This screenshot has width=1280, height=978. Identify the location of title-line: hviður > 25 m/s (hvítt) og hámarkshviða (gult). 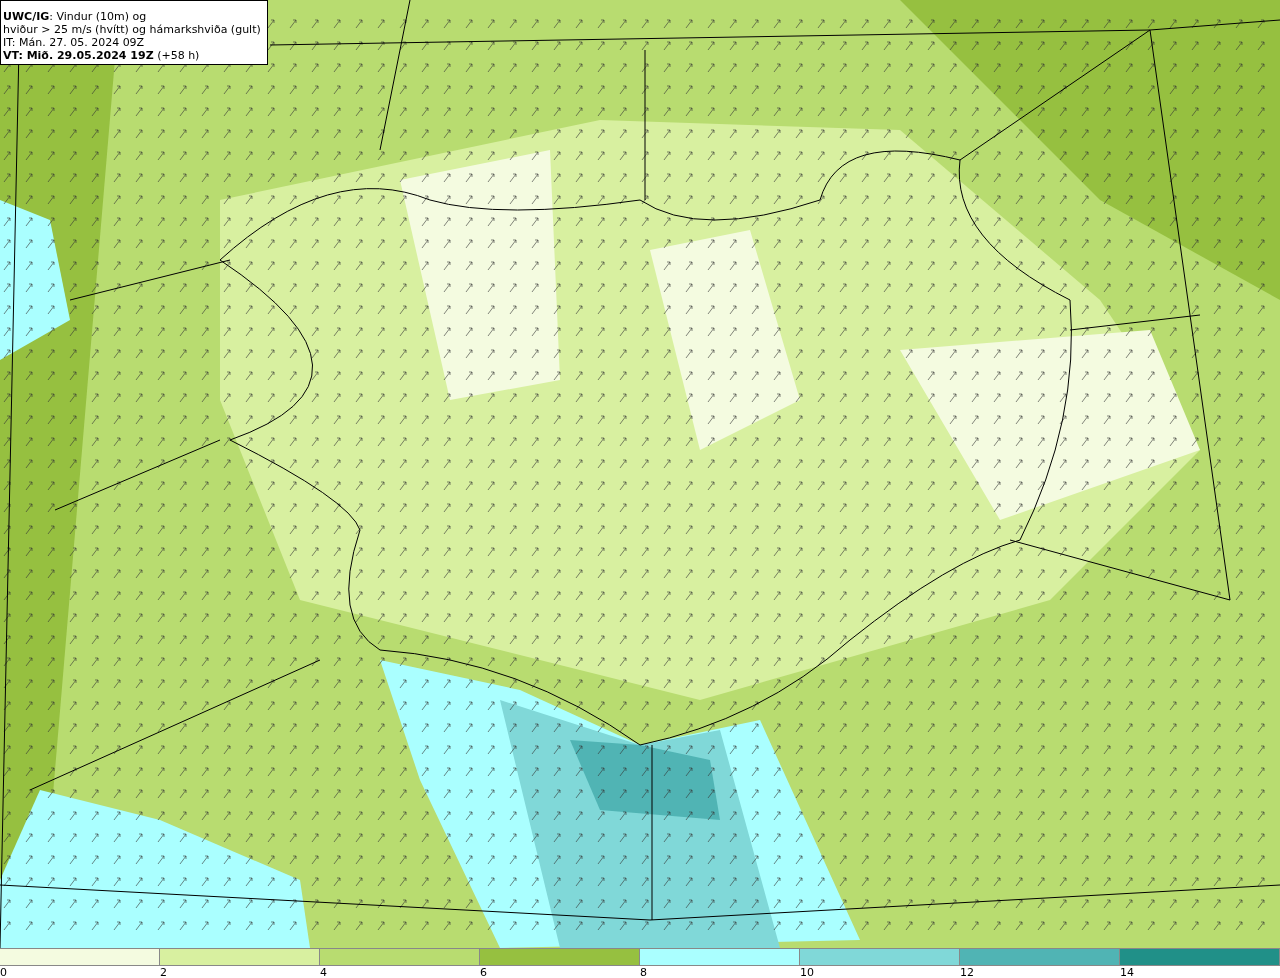
(132, 29).